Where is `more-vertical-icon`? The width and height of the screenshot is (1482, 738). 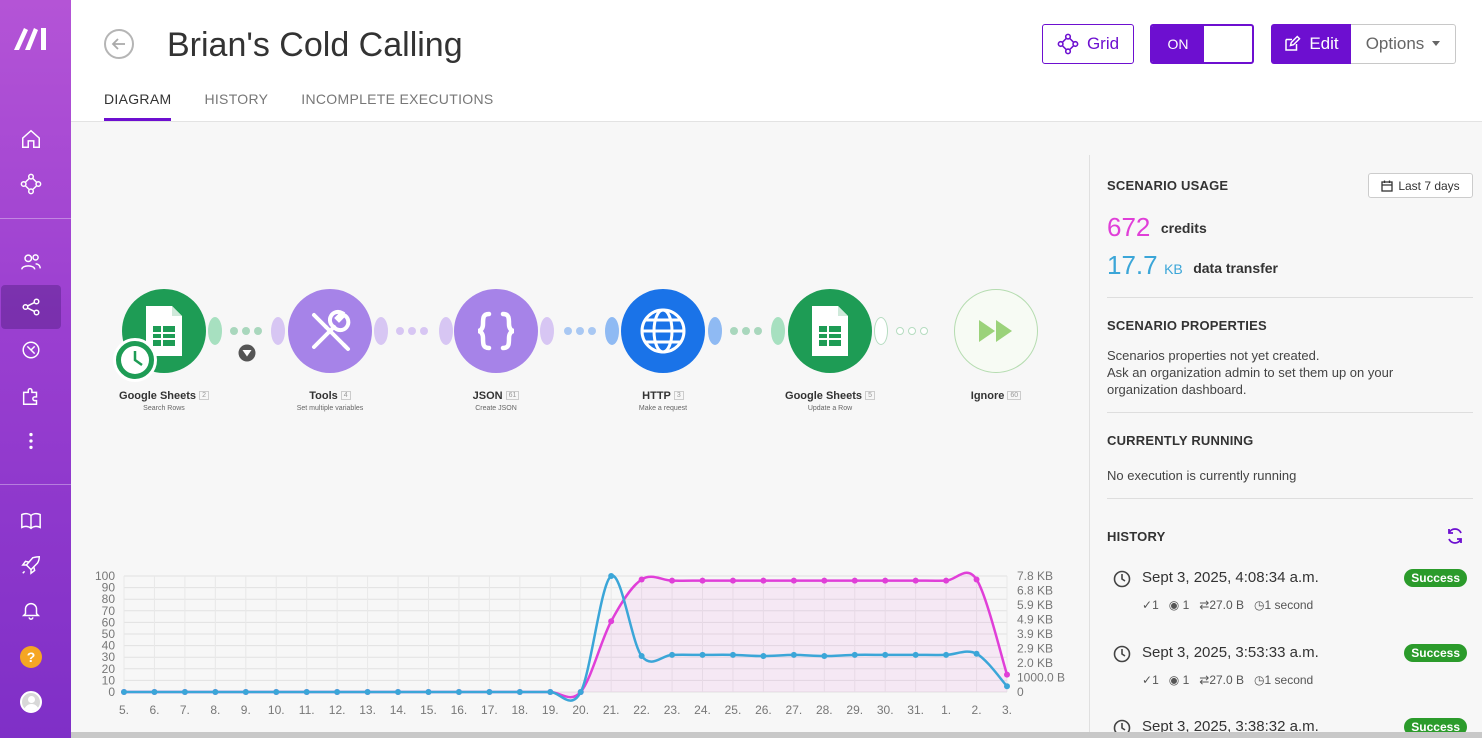
more-vertical-icon is located at coordinates (31, 441).